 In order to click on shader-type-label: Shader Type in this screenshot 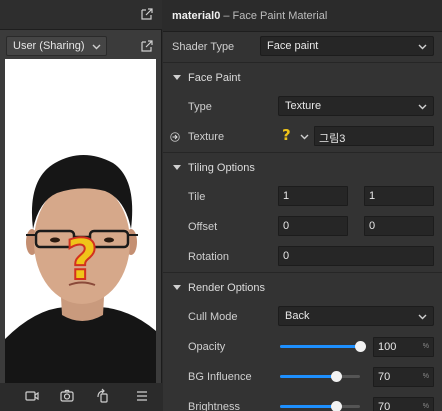, I will do `click(203, 47)`.